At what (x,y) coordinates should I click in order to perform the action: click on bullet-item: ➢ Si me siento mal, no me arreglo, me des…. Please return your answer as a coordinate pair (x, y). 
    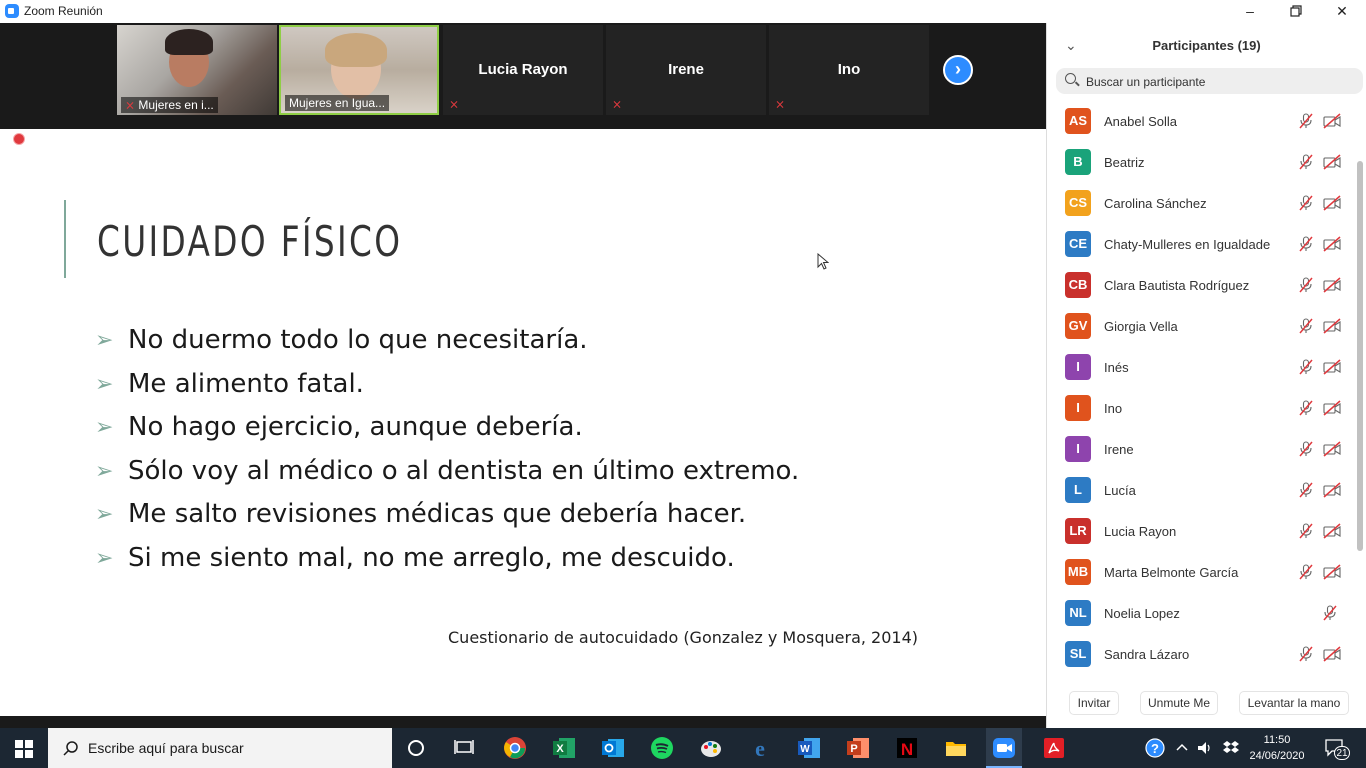
    Looking at the image, I should click on (545, 559).